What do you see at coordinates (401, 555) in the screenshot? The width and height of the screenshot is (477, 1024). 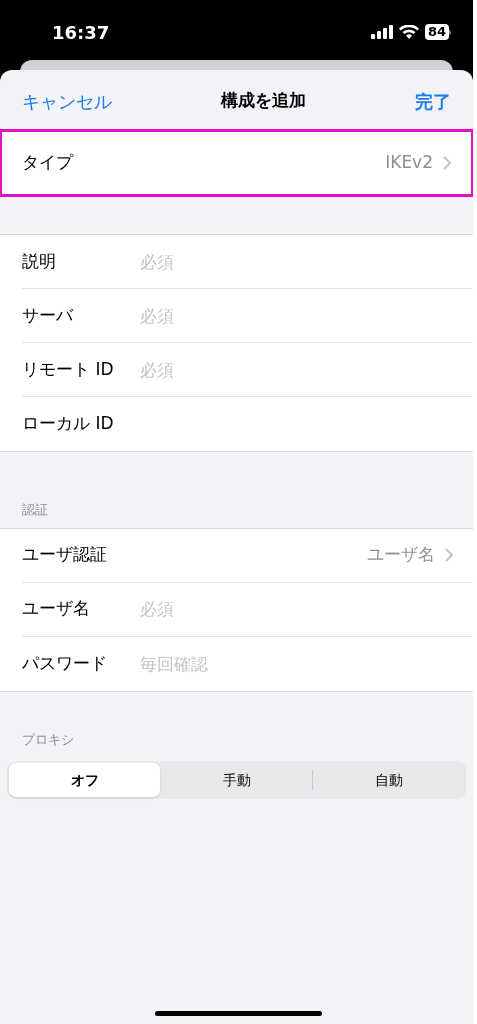 I see `row-value: ユーザ名` at bounding box center [401, 555].